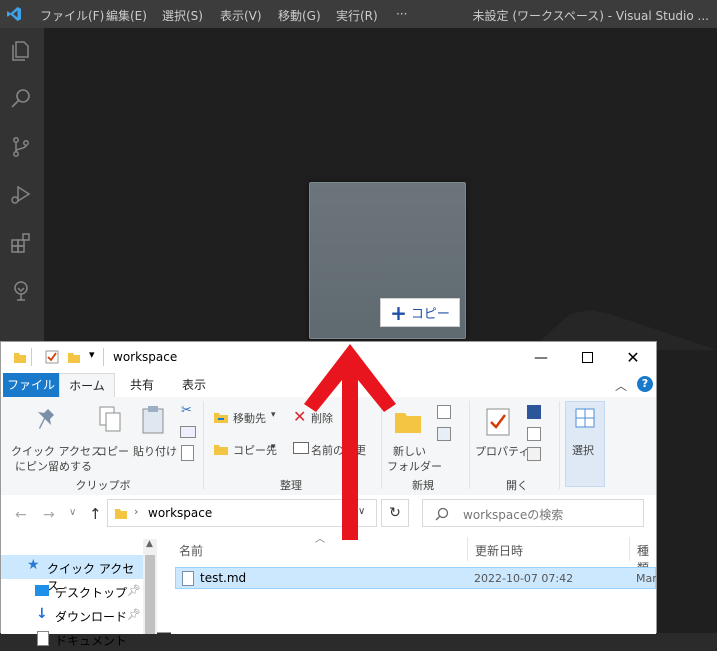 The height and width of the screenshot is (651, 717). Describe the element at coordinates (72, 15) in the screenshot. I see `menu-file: ファイル(F)` at that location.